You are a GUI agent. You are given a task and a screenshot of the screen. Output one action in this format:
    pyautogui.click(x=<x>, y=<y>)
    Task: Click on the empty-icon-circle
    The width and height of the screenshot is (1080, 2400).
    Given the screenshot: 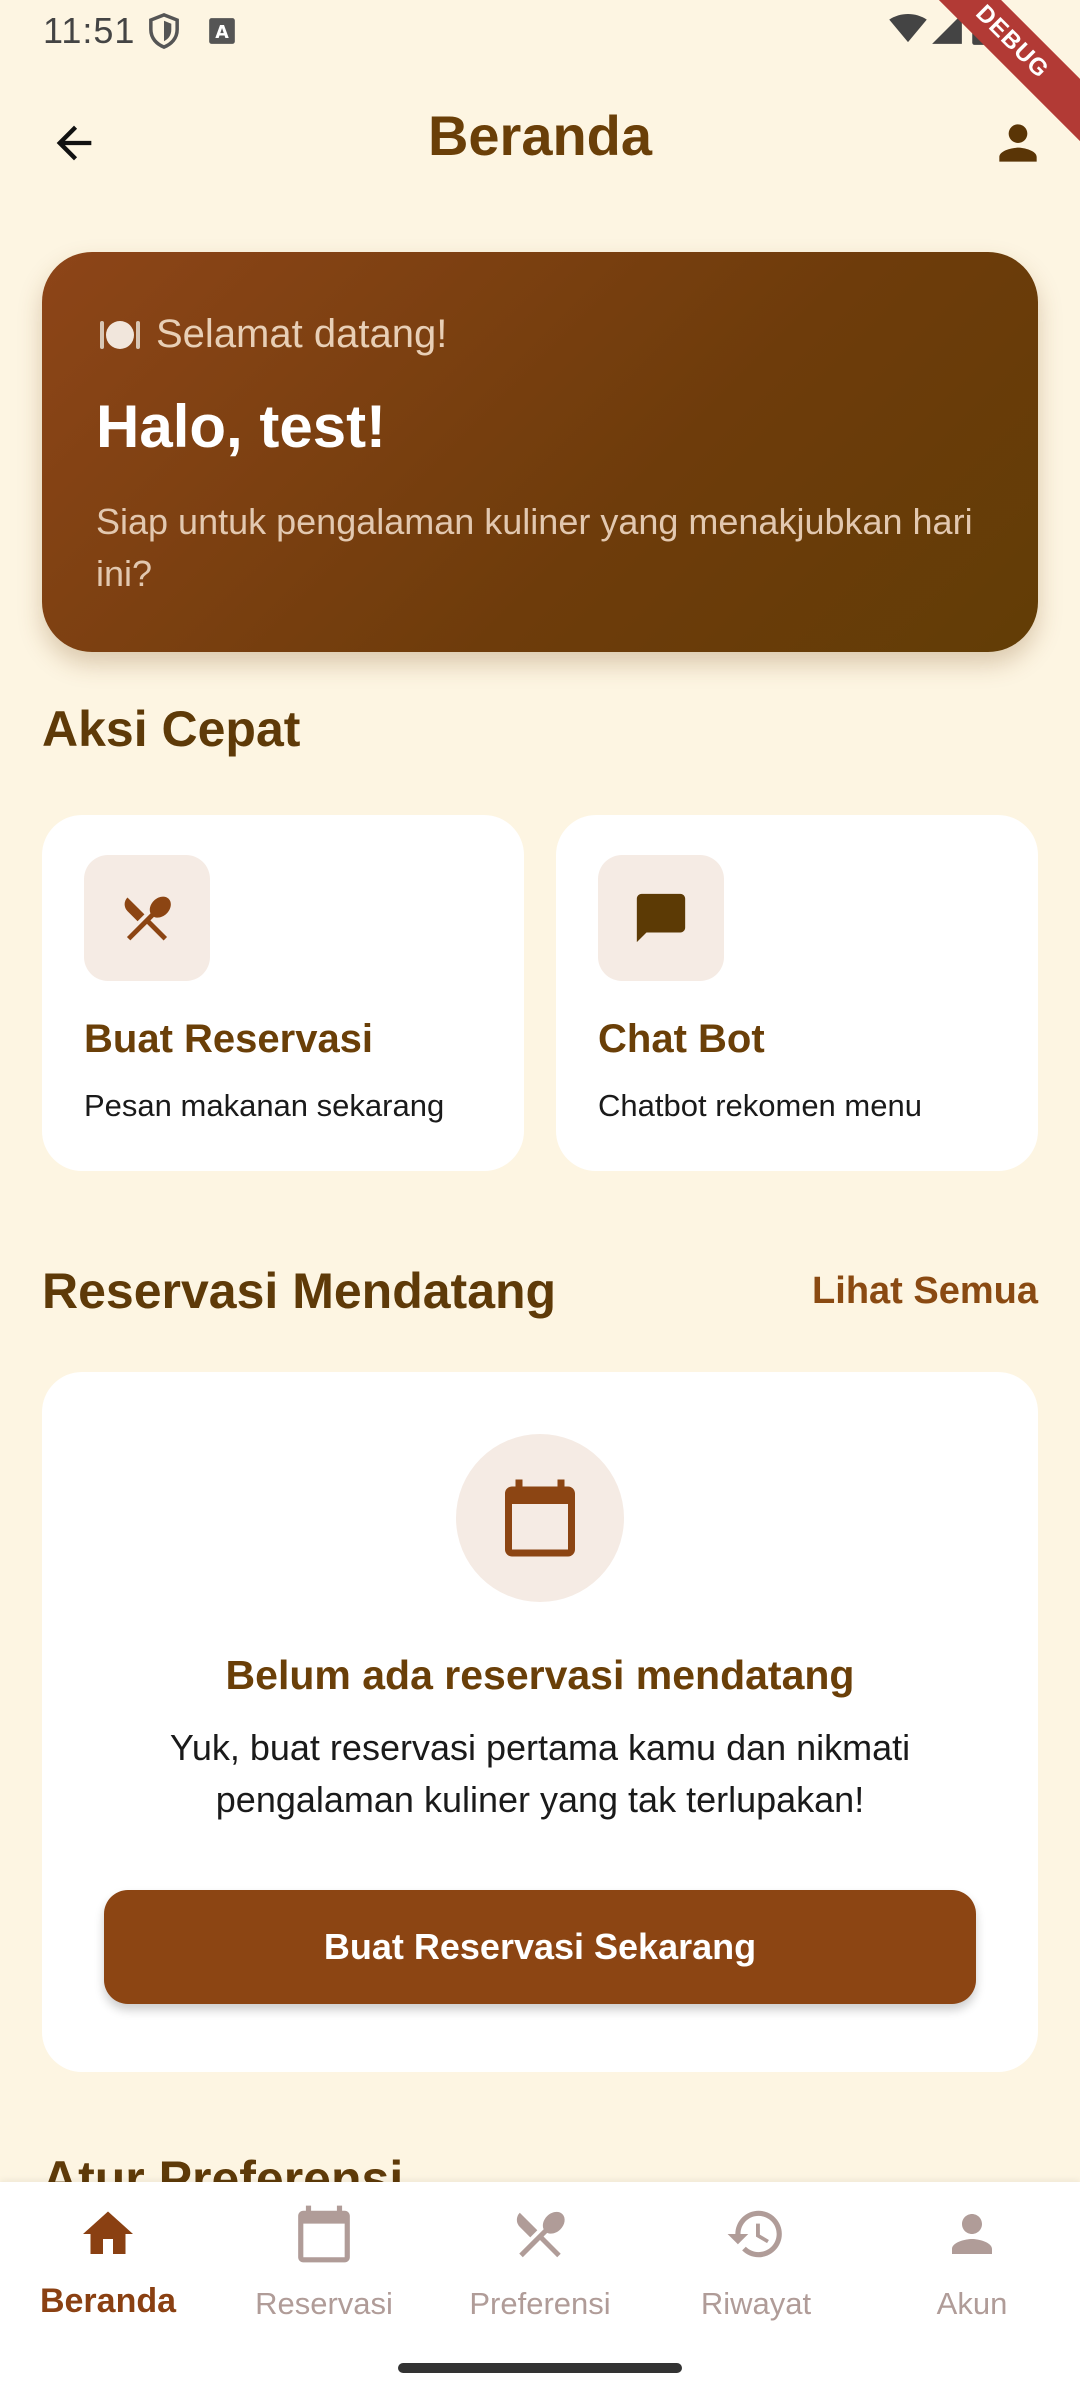 What is the action you would take?
    pyautogui.click(x=540, y=1518)
    